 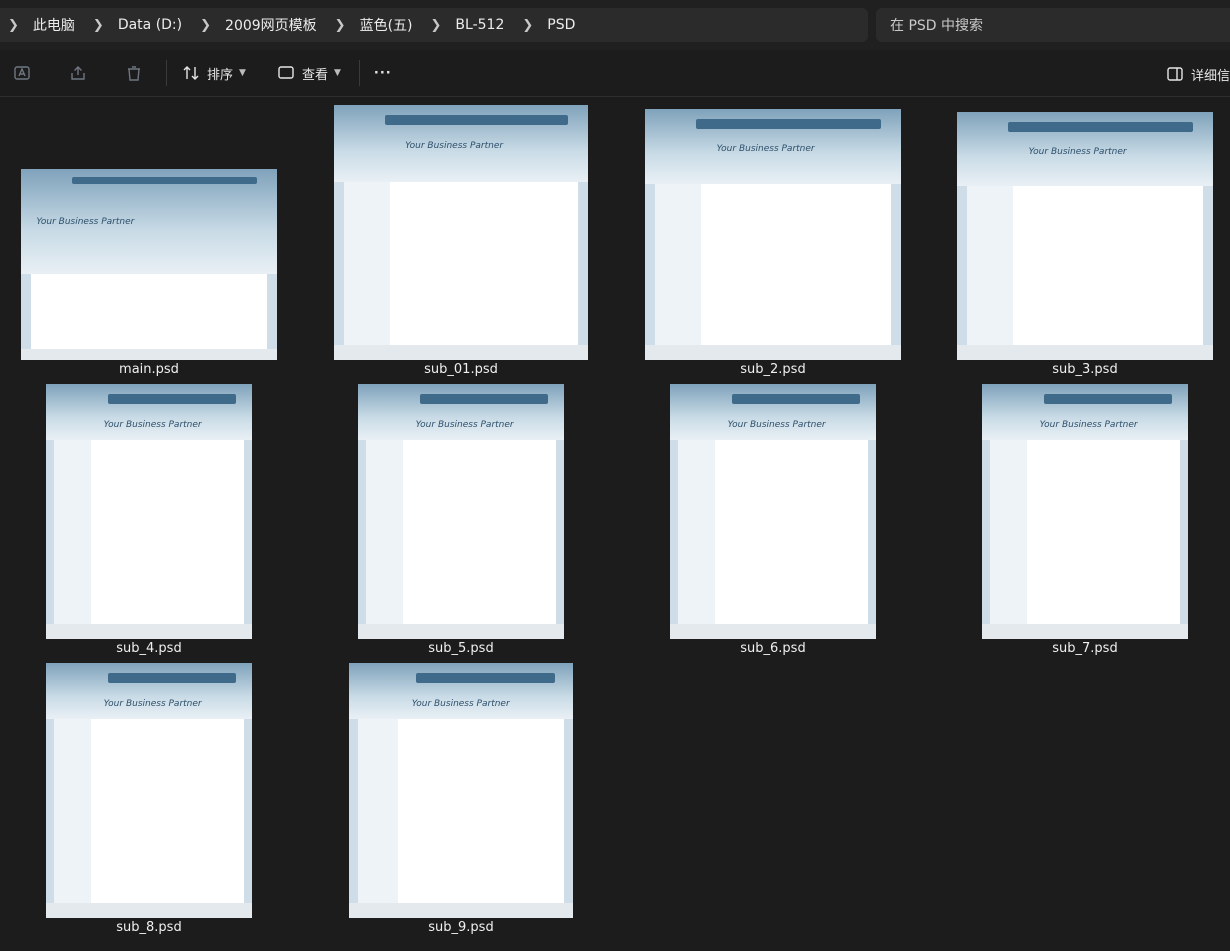 What do you see at coordinates (149, 927) in the screenshot?
I see `file-name: sub_8.psd` at bounding box center [149, 927].